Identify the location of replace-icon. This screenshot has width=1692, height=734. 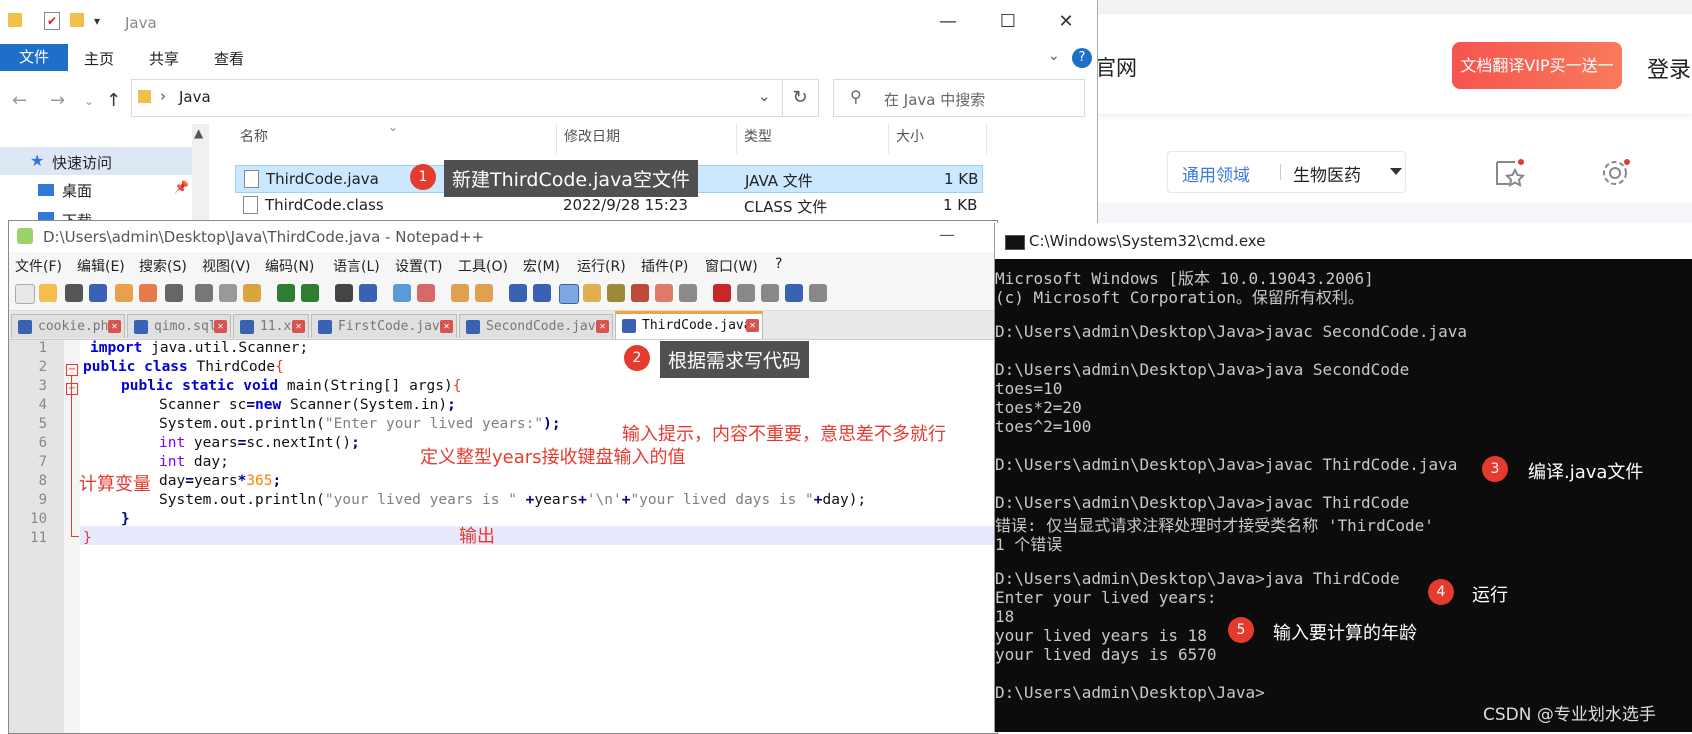
(368, 293).